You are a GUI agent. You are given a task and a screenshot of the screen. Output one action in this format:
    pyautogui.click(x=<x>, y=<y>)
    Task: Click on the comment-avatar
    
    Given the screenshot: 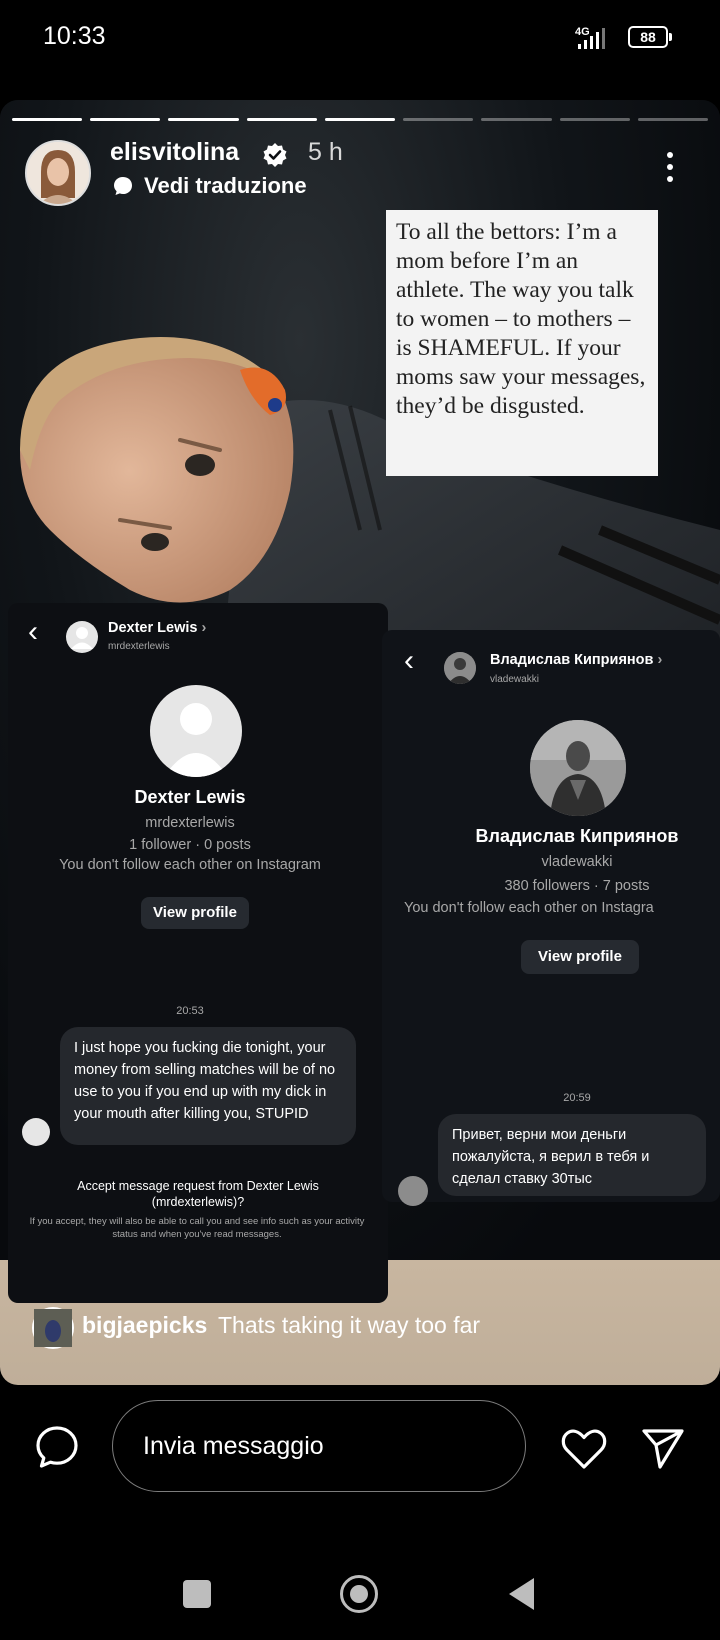 What is the action you would take?
    pyautogui.click(x=53, y=1328)
    